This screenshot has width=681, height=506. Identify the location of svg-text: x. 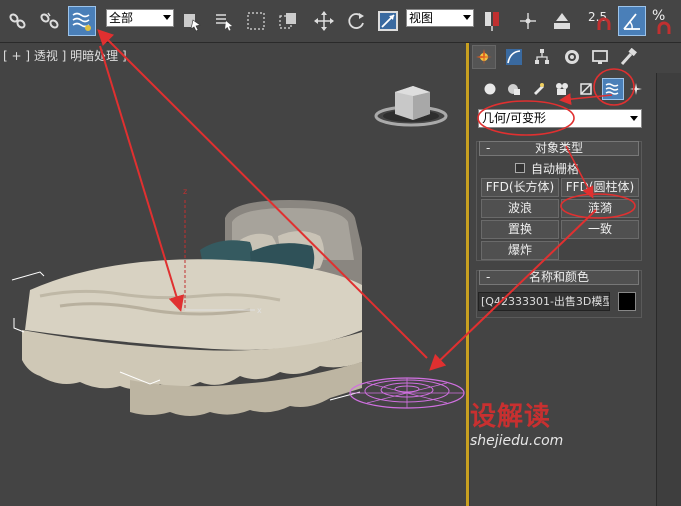
(259, 310).